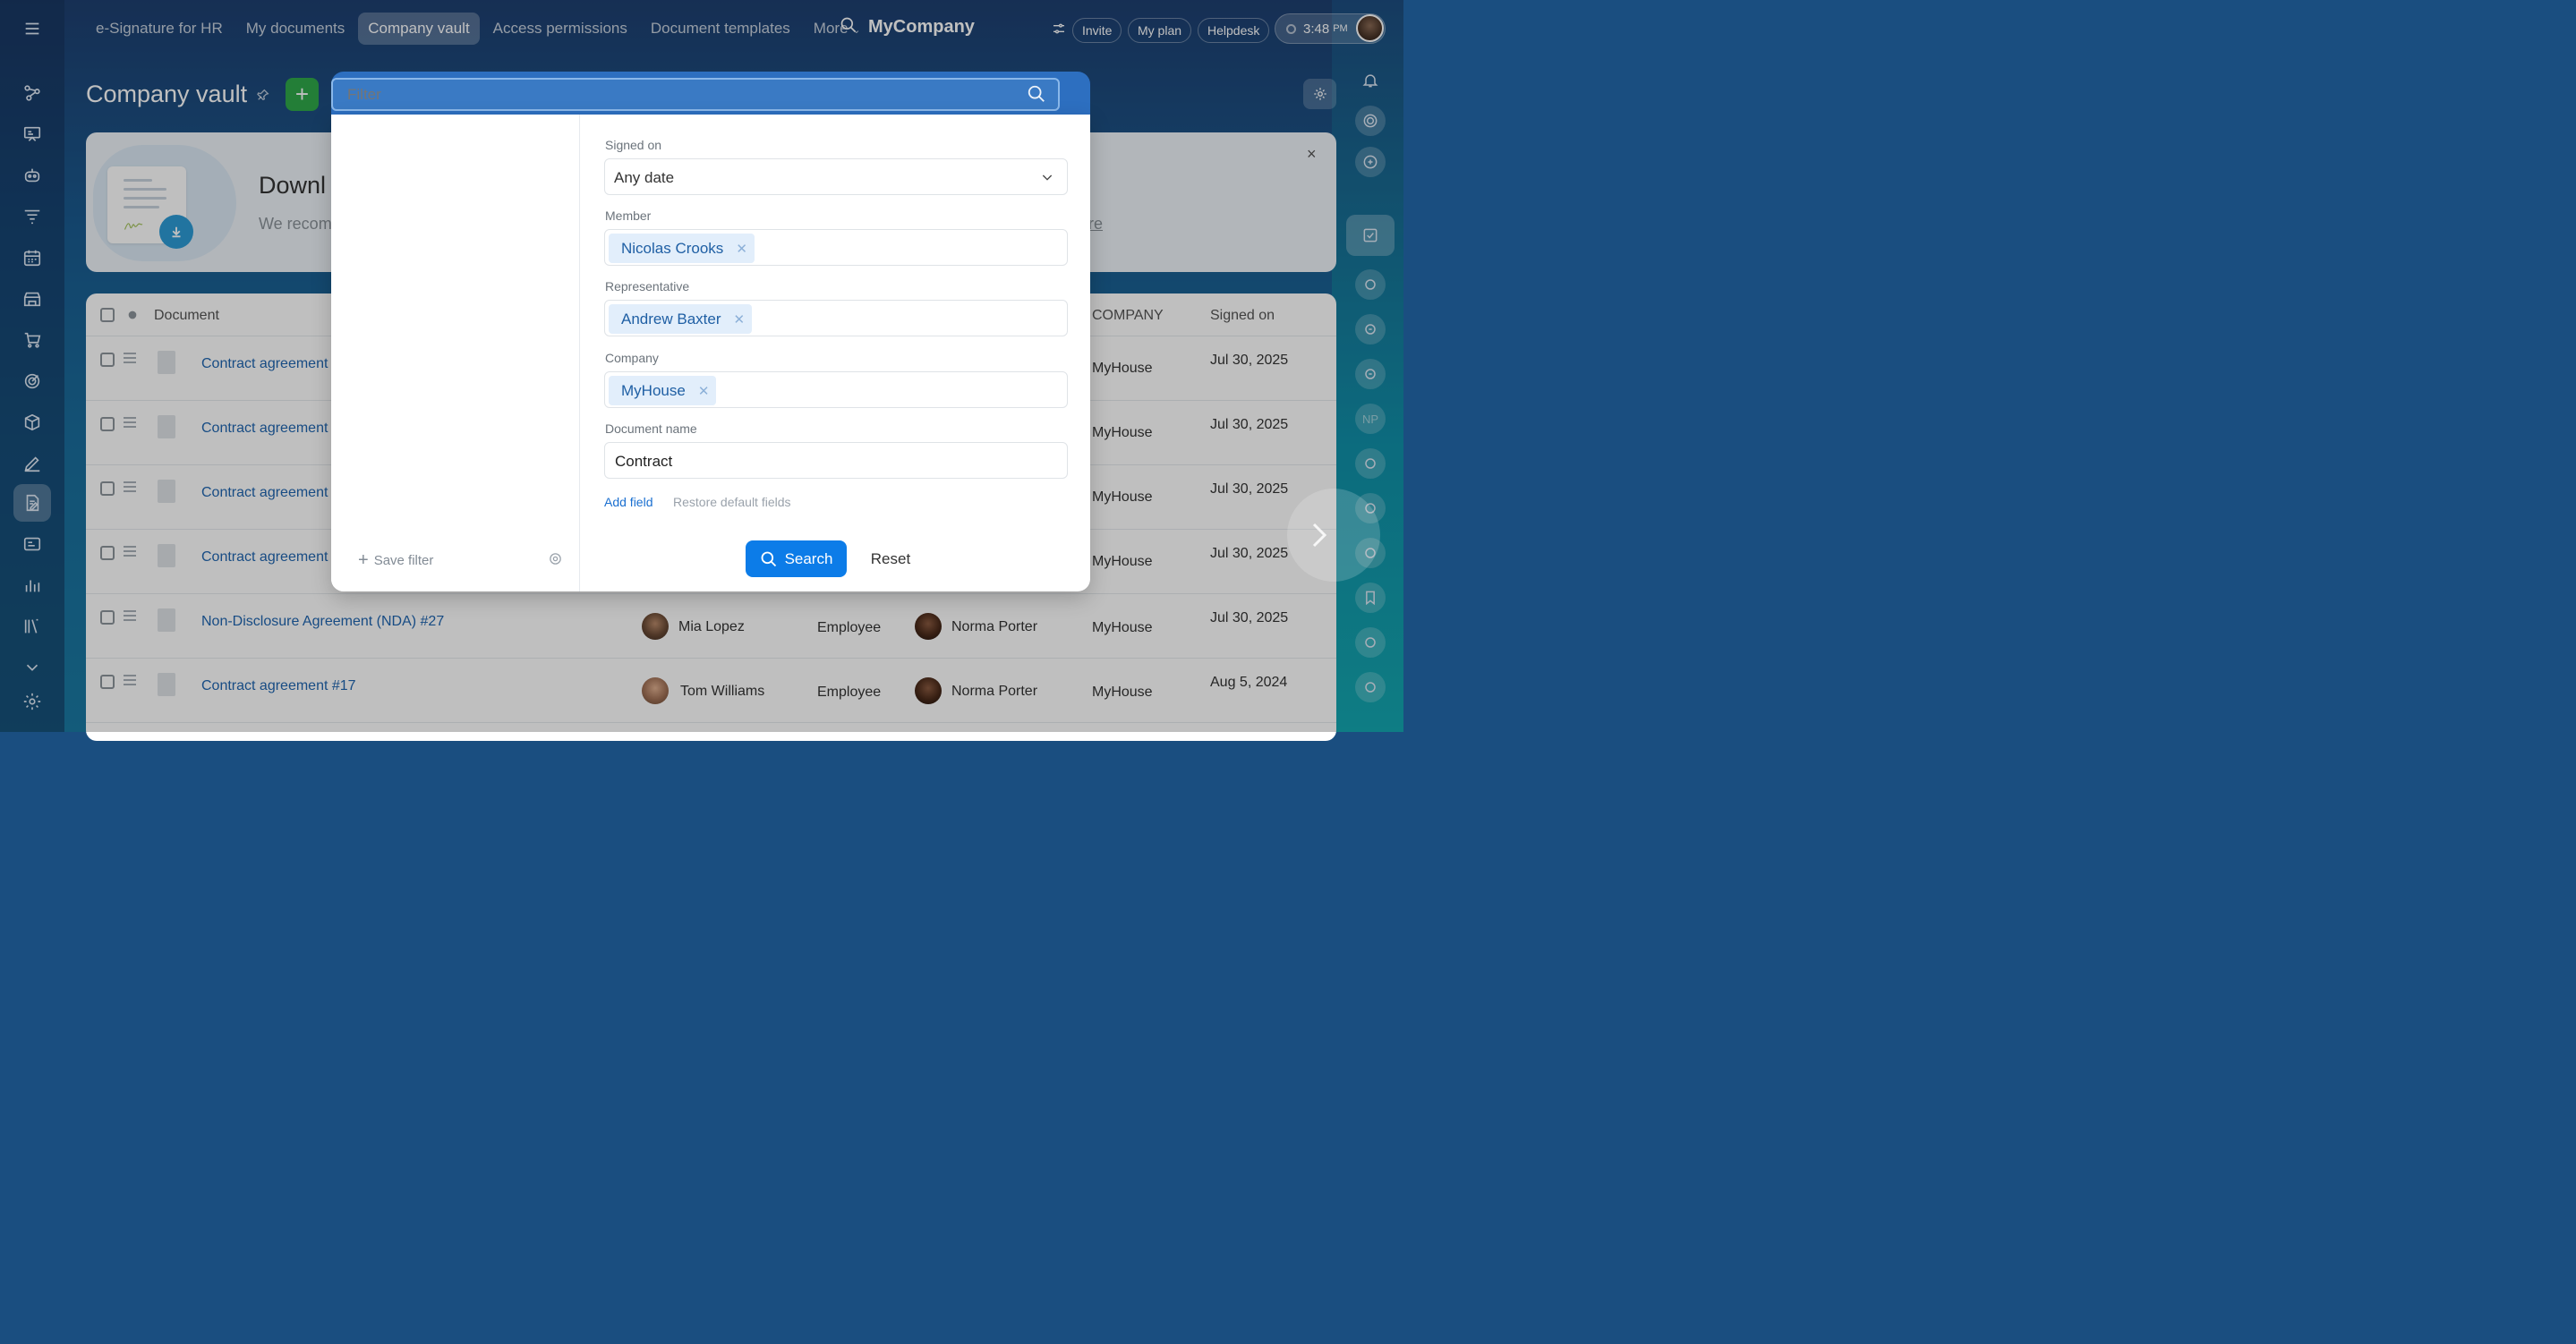  I want to click on signed-on-label: Signed on, so click(633, 145).